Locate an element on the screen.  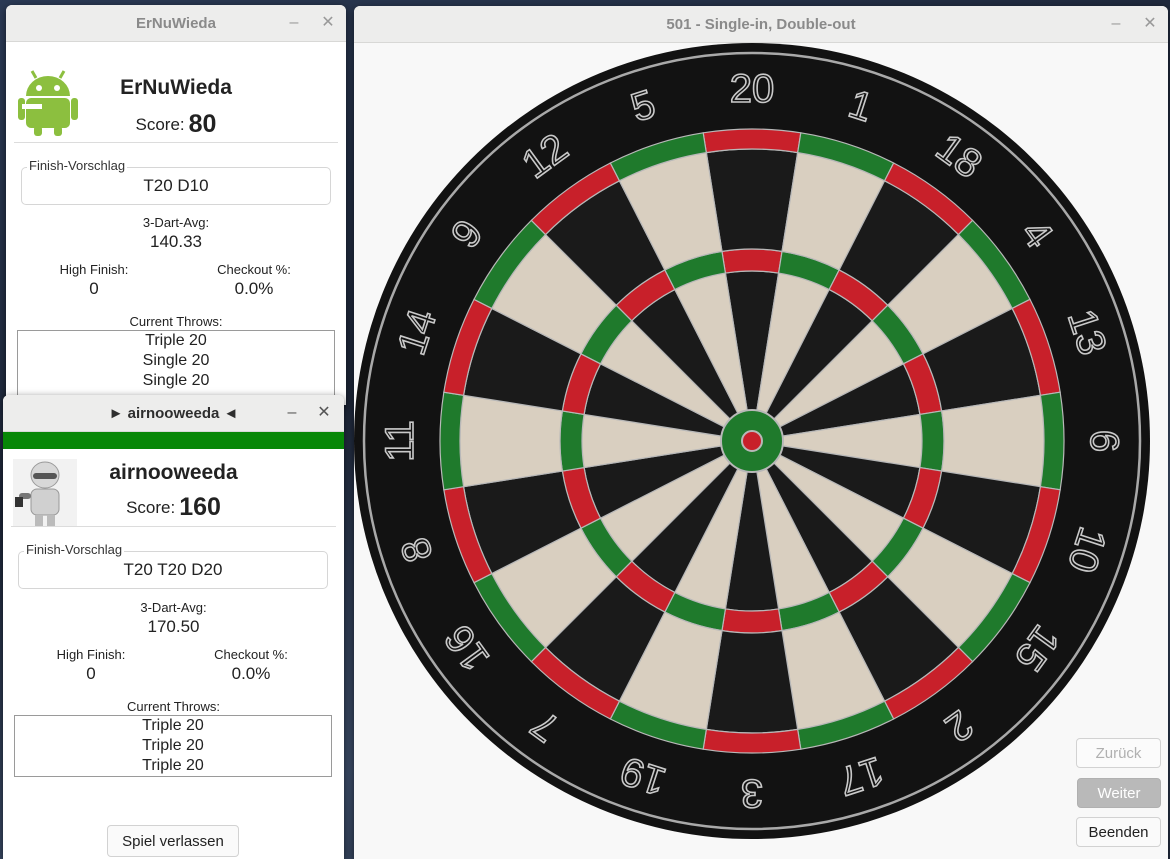
finish-suggestion: T20 T20 D20 is located at coordinates (173, 569).